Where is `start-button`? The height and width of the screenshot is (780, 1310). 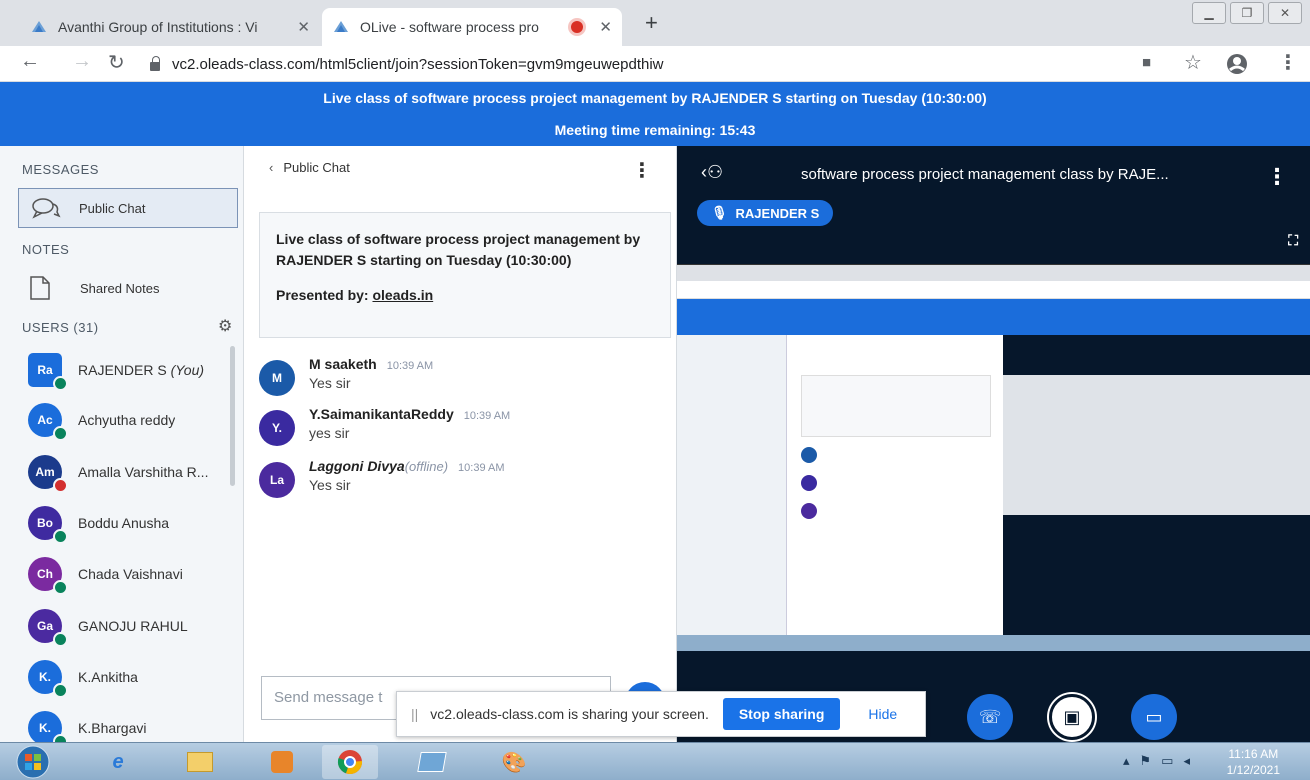
start-button is located at coordinates (33, 762).